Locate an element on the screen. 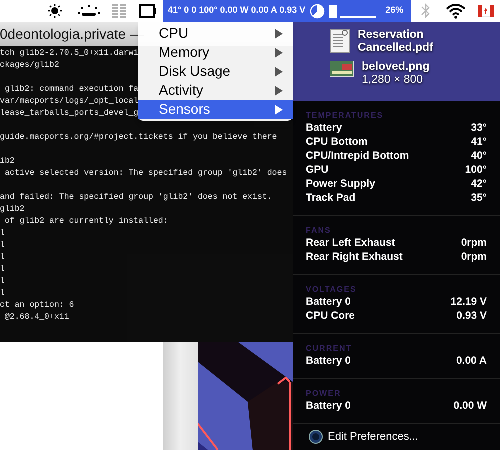  sensor-label: CPU/Intrepid Bottom is located at coordinates (358, 156).